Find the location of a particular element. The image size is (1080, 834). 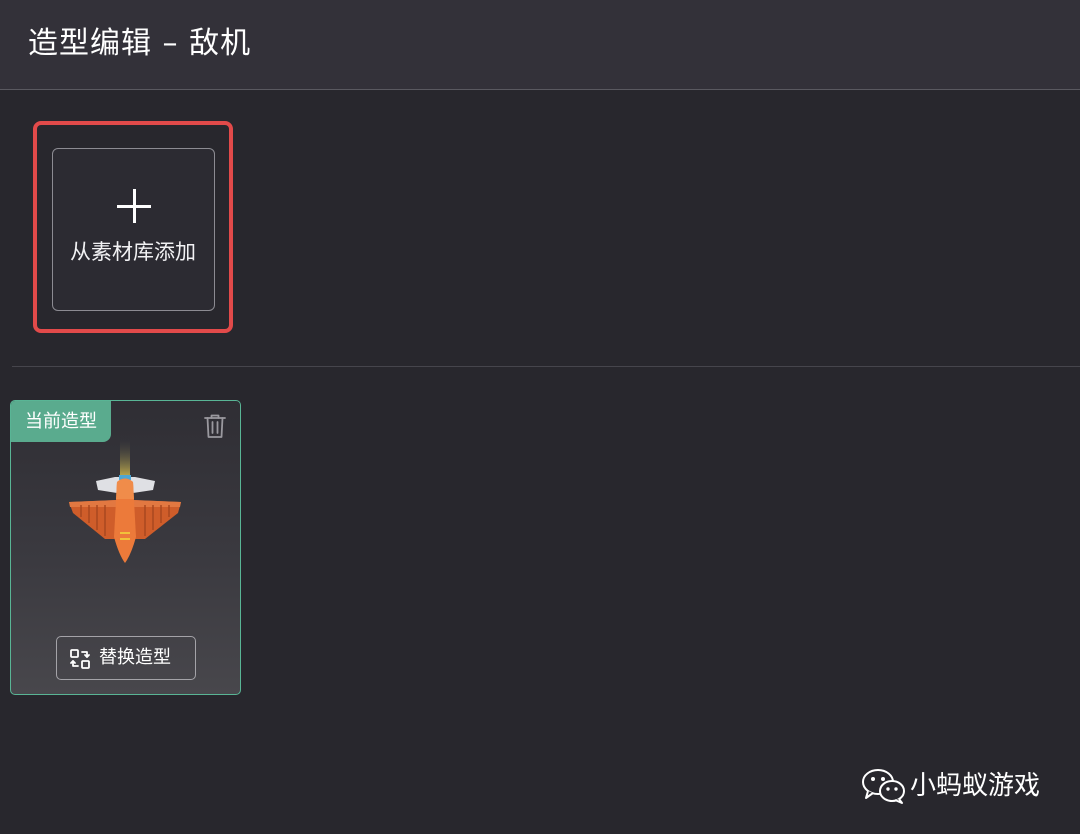

page-title: 造型编辑 – 敌机 is located at coordinates (140, 43).